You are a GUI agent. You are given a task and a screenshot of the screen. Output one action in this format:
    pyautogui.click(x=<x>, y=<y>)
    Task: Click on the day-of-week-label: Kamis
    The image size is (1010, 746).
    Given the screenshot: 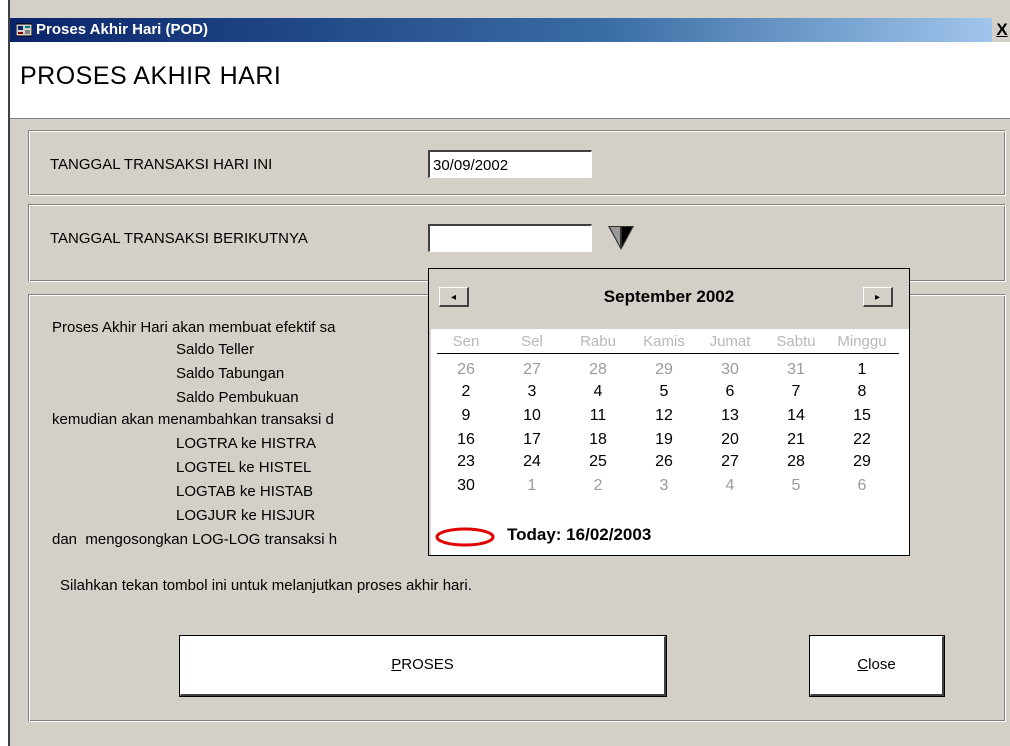 What is the action you would take?
    pyautogui.click(x=664, y=341)
    